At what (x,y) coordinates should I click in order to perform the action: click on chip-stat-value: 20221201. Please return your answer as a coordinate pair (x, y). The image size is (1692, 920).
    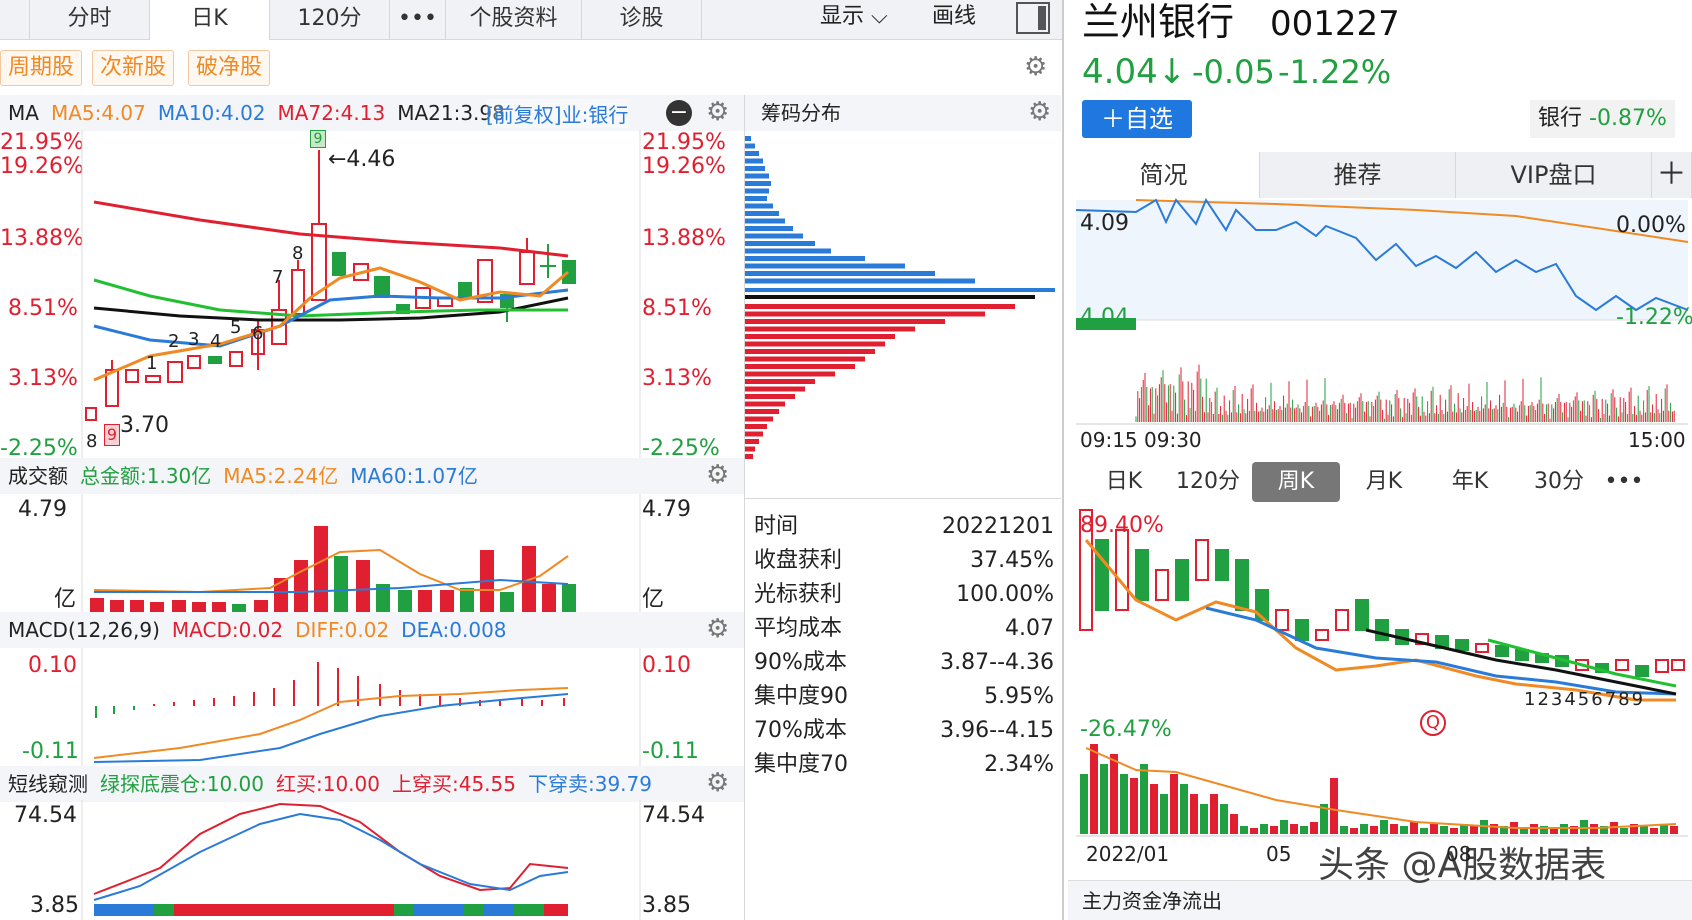
    Looking at the image, I should click on (998, 526).